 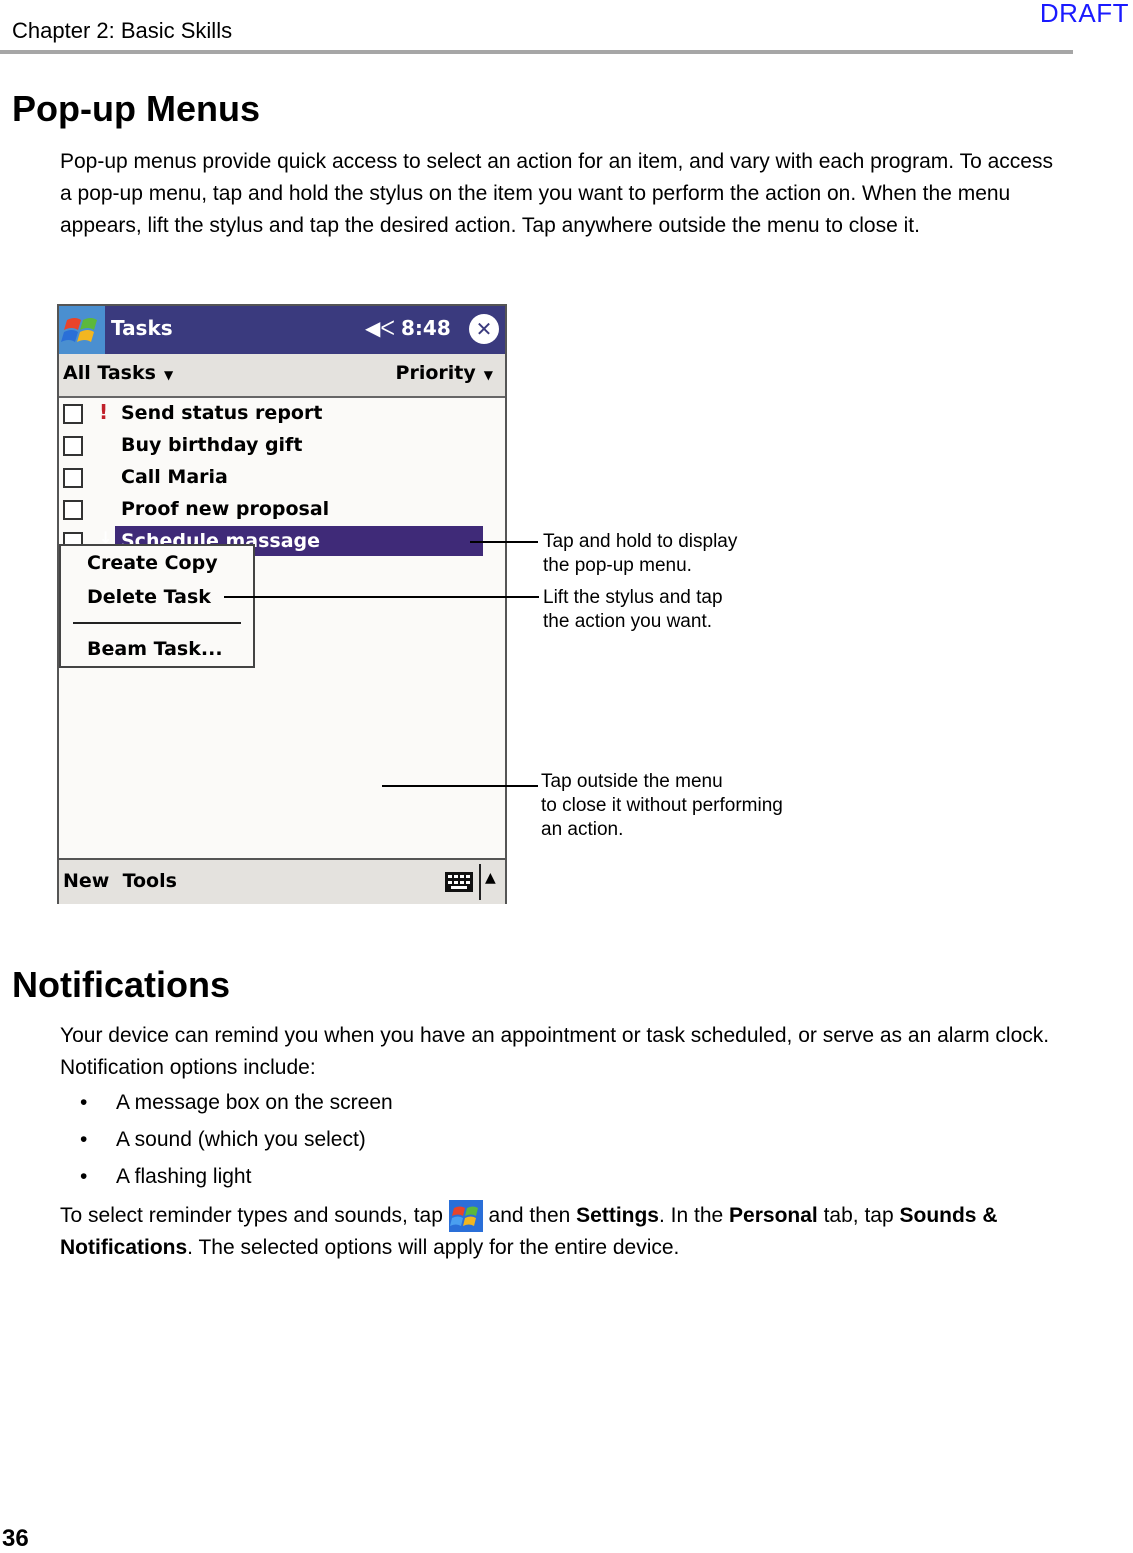 I want to click on category-filter-label: All Tasks, so click(x=109, y=373).